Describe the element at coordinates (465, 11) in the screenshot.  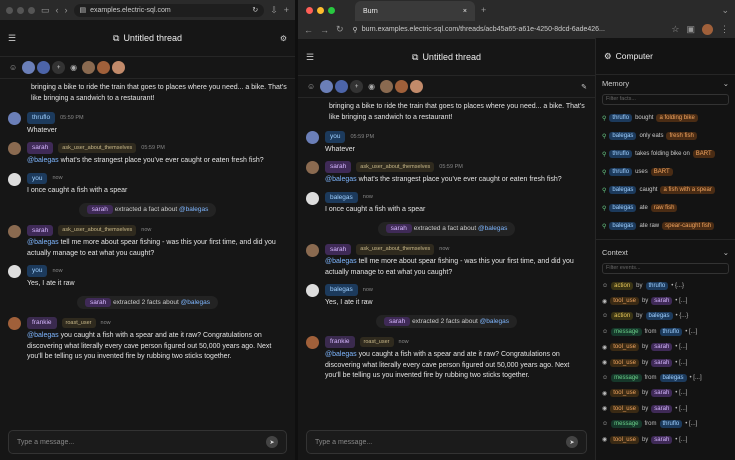
I see `close-tab-icon: ×` at that location.